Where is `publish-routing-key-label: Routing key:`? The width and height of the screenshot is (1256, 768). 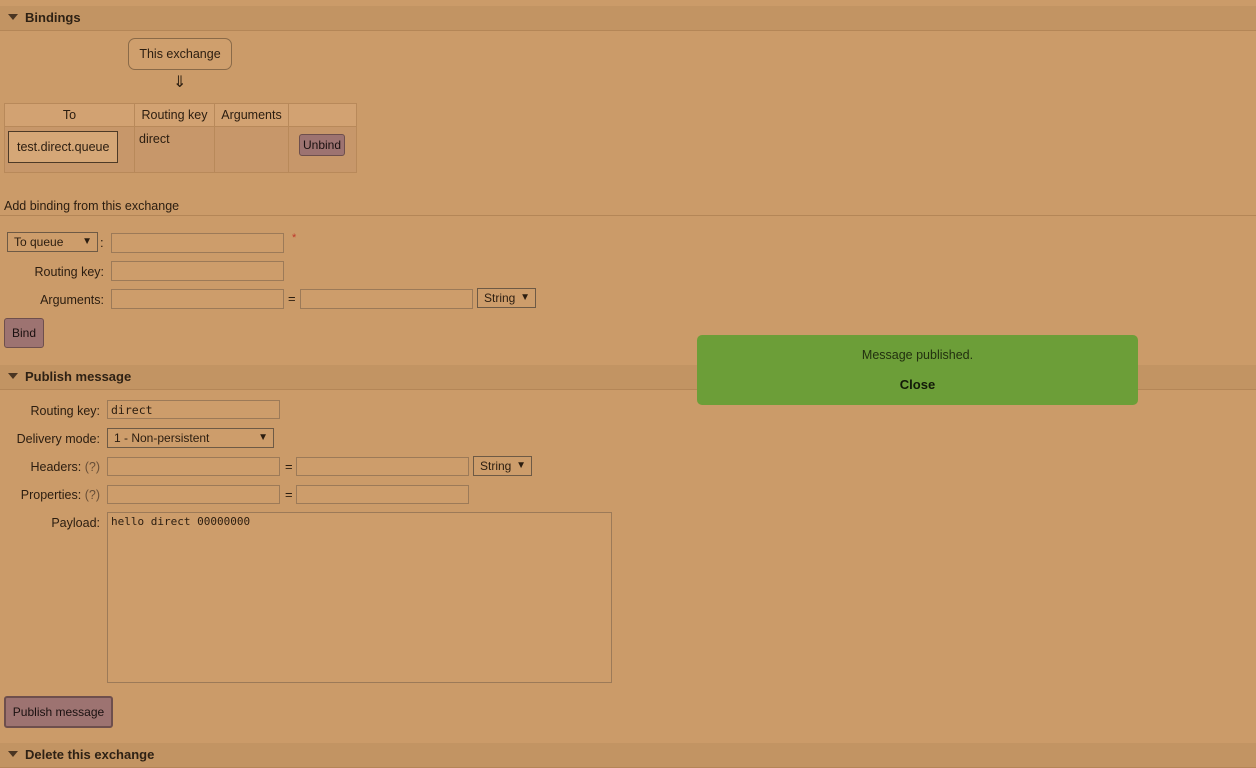 publish-routing-key-label: Routing key: is located at coordinates (65, 411).